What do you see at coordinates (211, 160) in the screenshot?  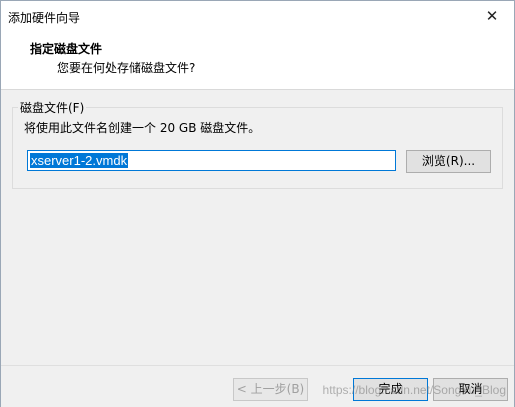 I see `disk-file-name-input: xserver1-2.vmdk` at bounding box center [211, 160].